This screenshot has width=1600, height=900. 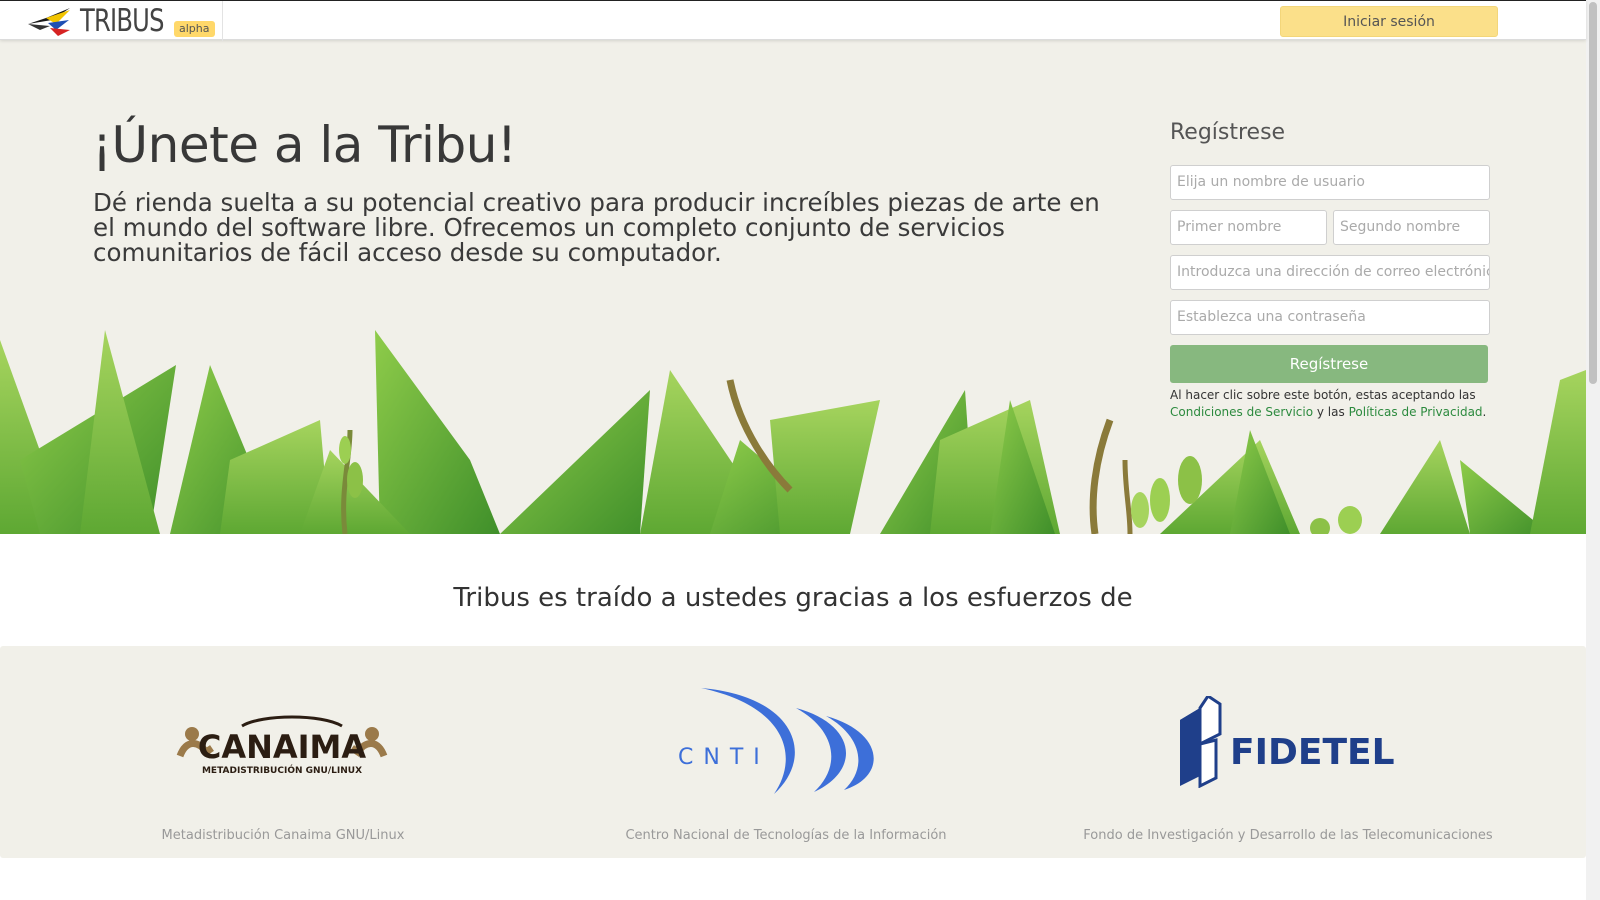 What do you see at coordinates (122, 21) in the screenshot?
I see `brand-name: TRIBUS` at bounding box center [122, 21].